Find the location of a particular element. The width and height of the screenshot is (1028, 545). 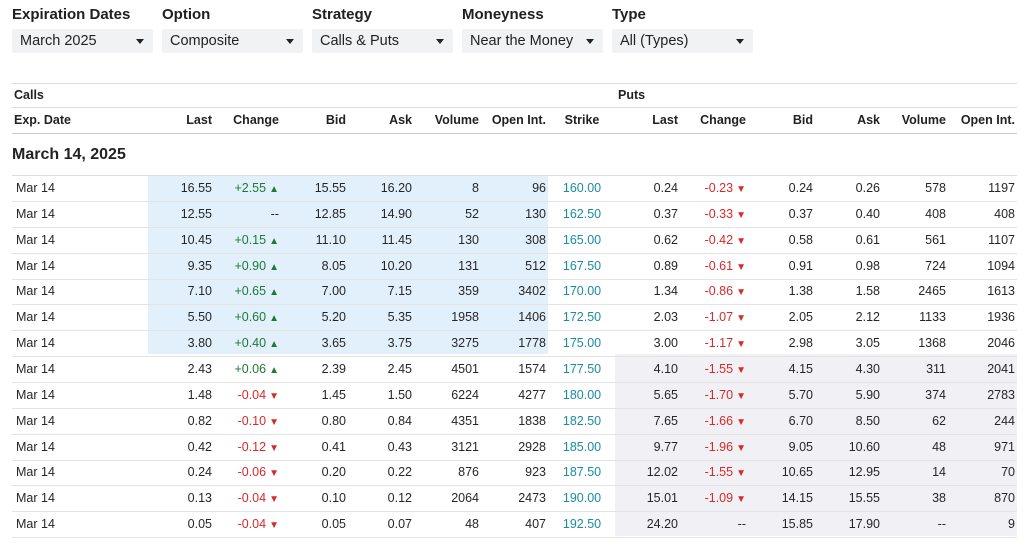

col-call-volume: Volume is located at coordinates (448, 120).